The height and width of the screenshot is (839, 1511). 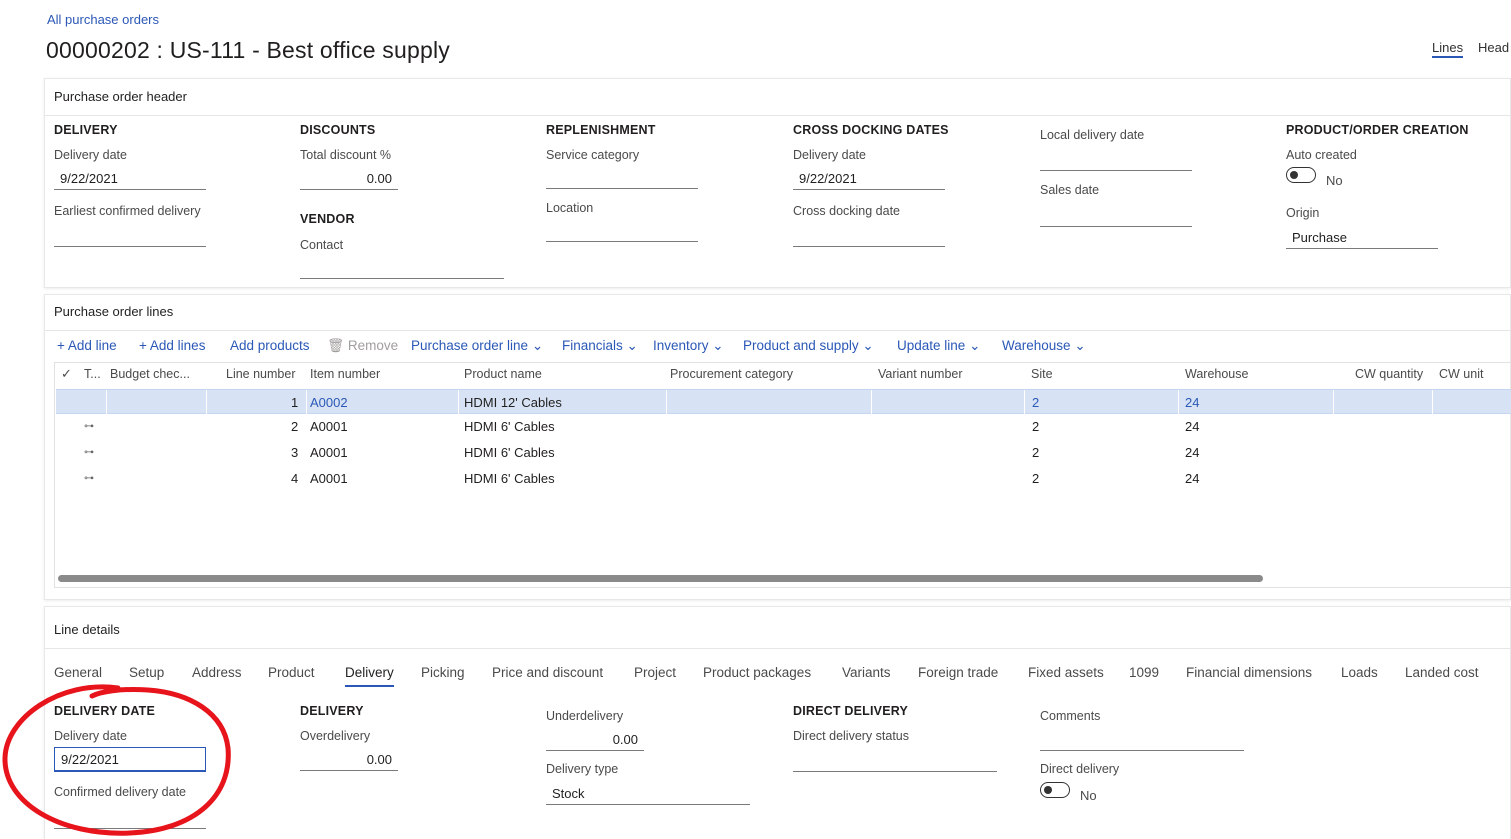 I want to click on auto-created-toggle, so click(x=1301, y=175).